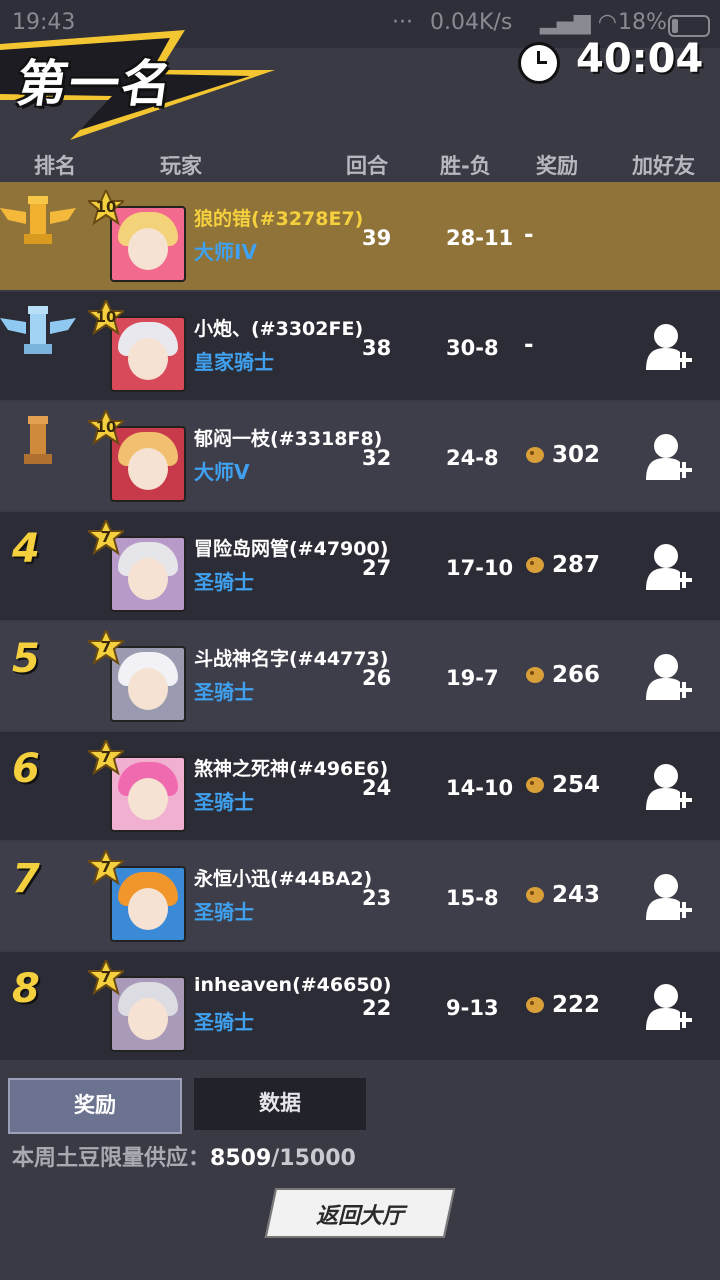 Image resolution: width=720 pixels, height=1280 pixels. Describe the element at coordinates (280, 1104) in the screenshot. I see `tab-stats: 数据` at that location.